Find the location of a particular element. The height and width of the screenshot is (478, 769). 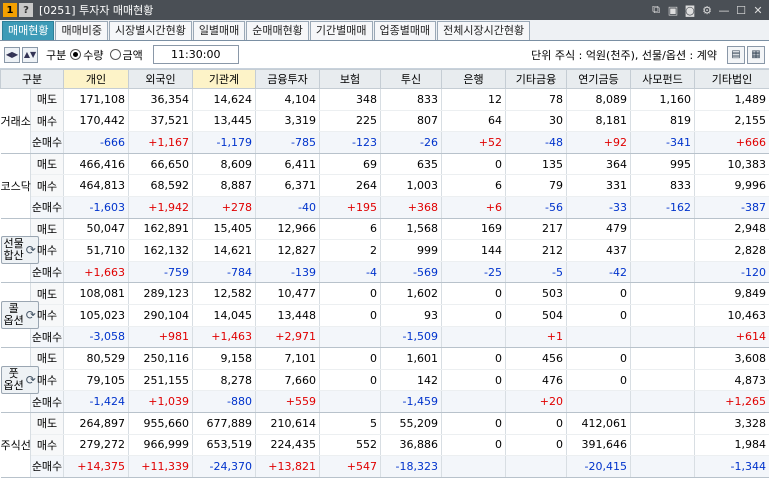

value-cell: 819 is located at coordinates (663, 121).